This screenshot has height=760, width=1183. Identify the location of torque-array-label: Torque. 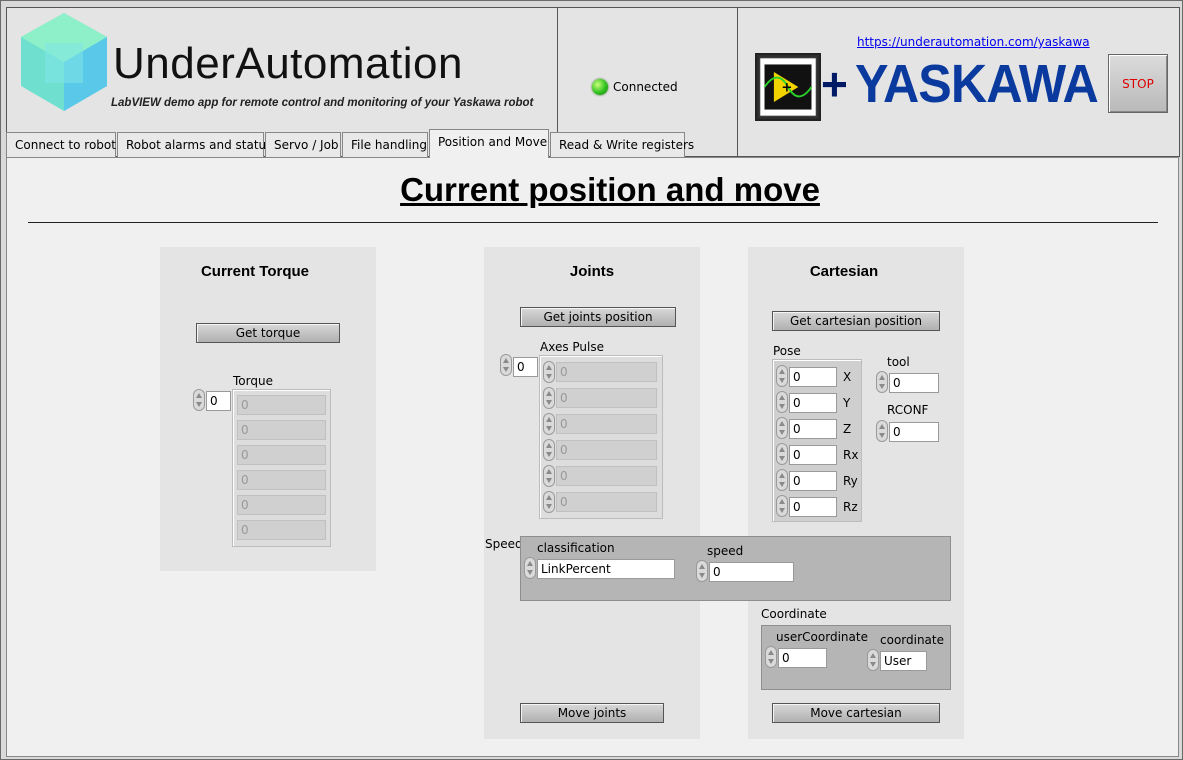
(253, 381).